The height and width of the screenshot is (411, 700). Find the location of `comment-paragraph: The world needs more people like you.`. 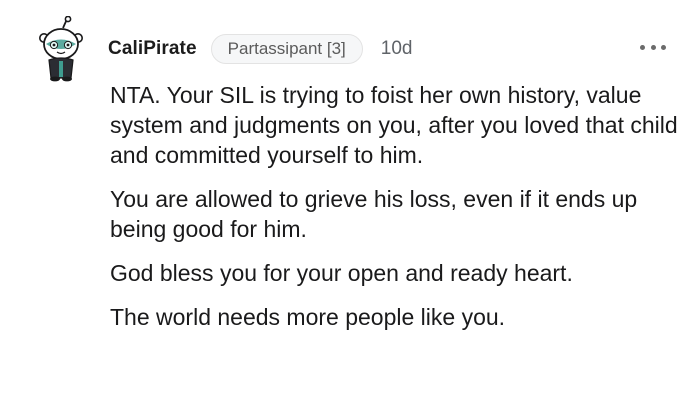

comment-paragraph: The world needs more people like you. is located at coordinates (308, 317).